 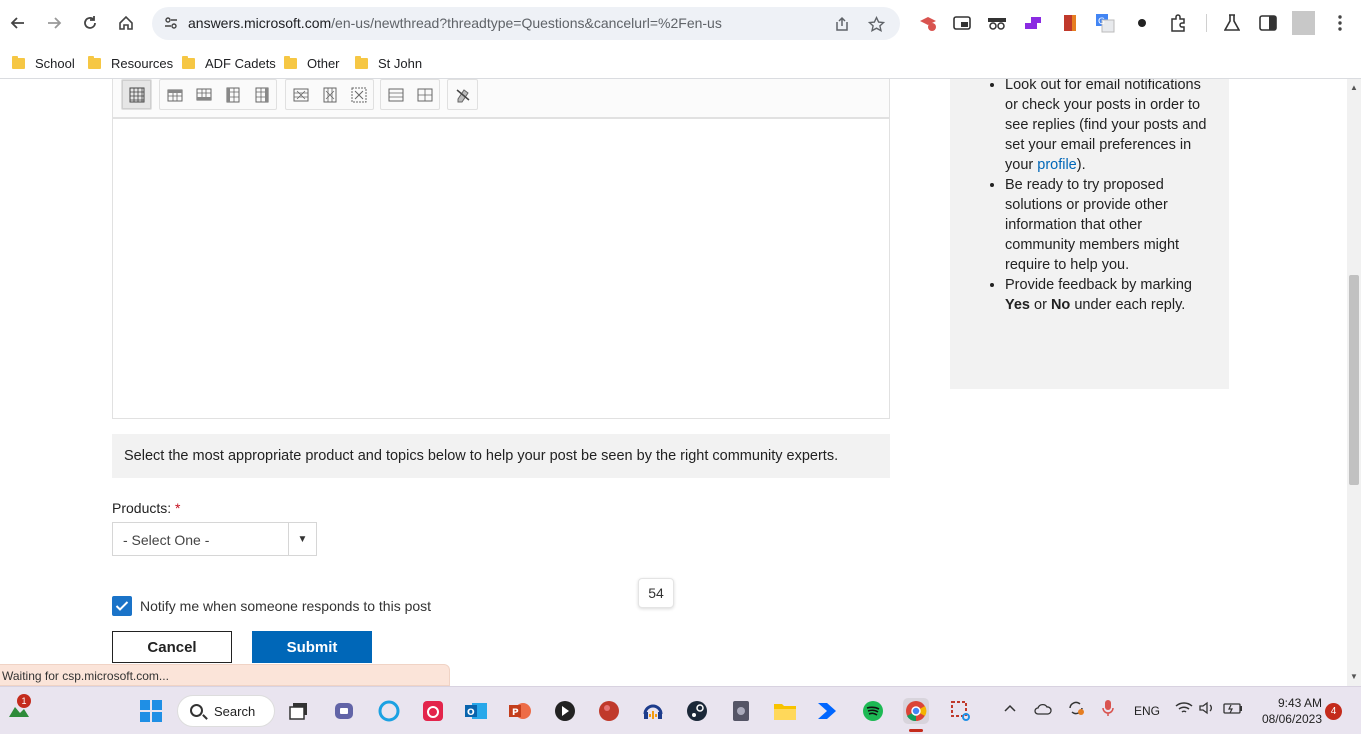 What do you see at coordinates (388, 63) in the screenshot?
I see `bookmark-folder-st-john: St John` at bounding box center [388, 63].